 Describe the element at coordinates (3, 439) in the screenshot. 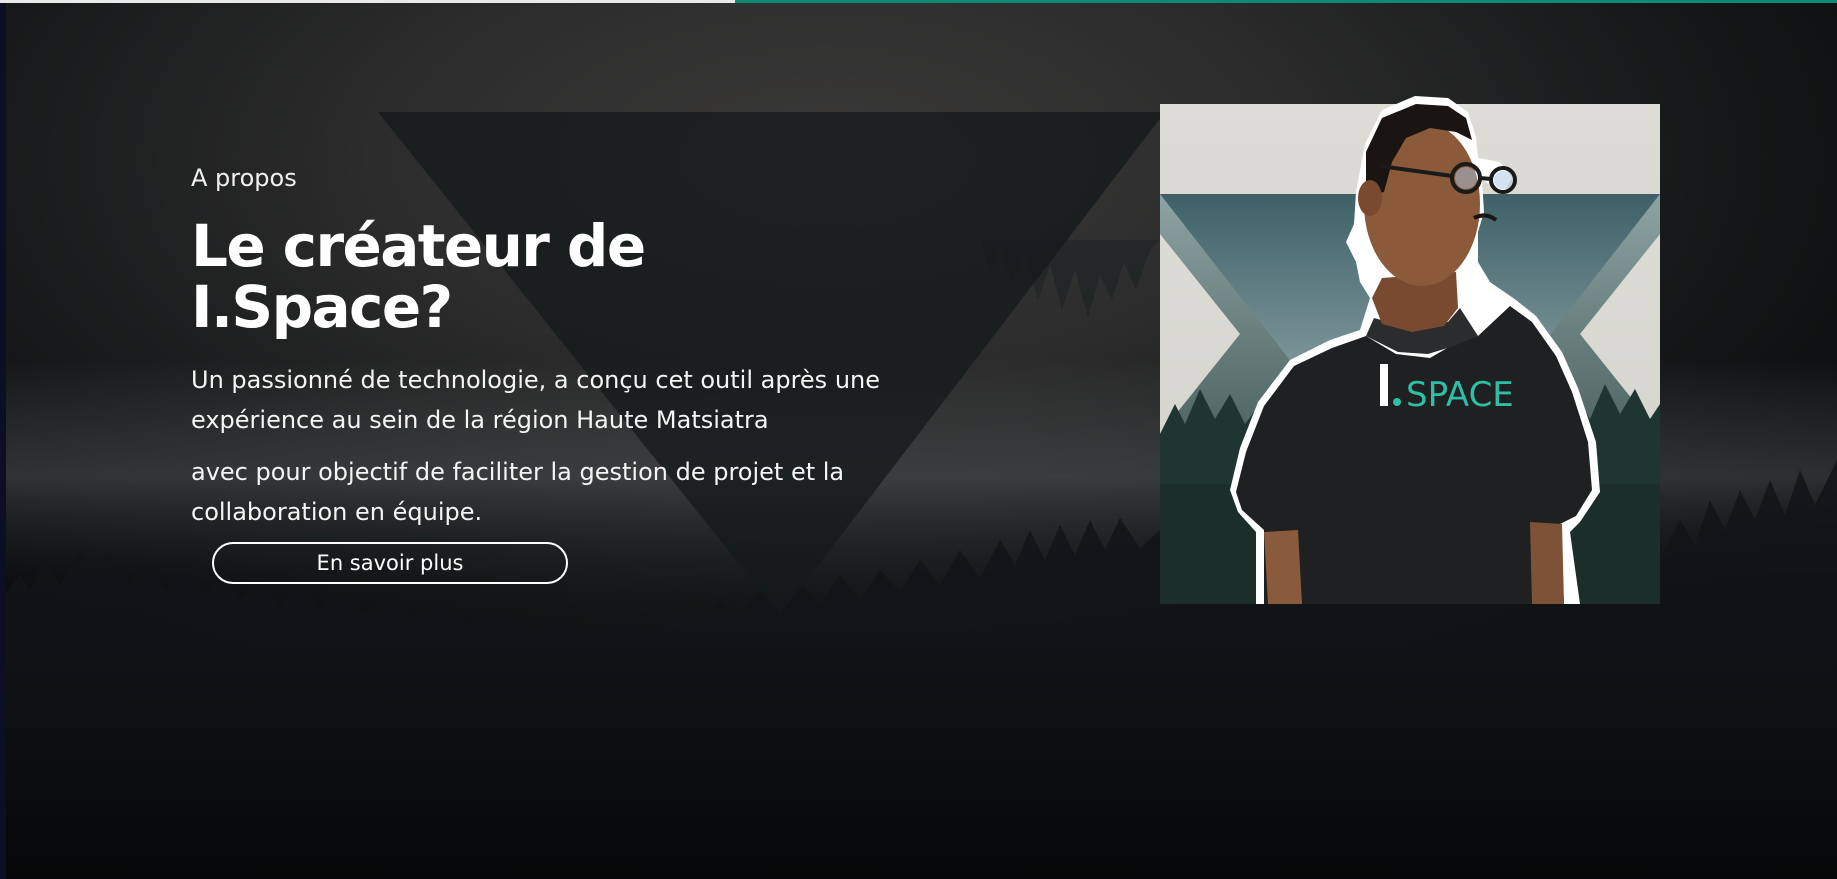

I see `left-edge-strip` at that location.